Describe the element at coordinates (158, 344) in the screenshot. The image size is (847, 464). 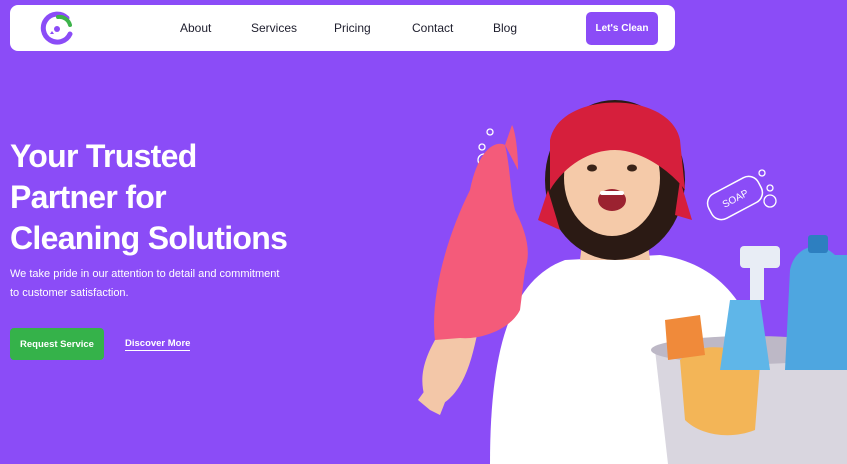
I see `discover-more-link: Discover More` at that location.